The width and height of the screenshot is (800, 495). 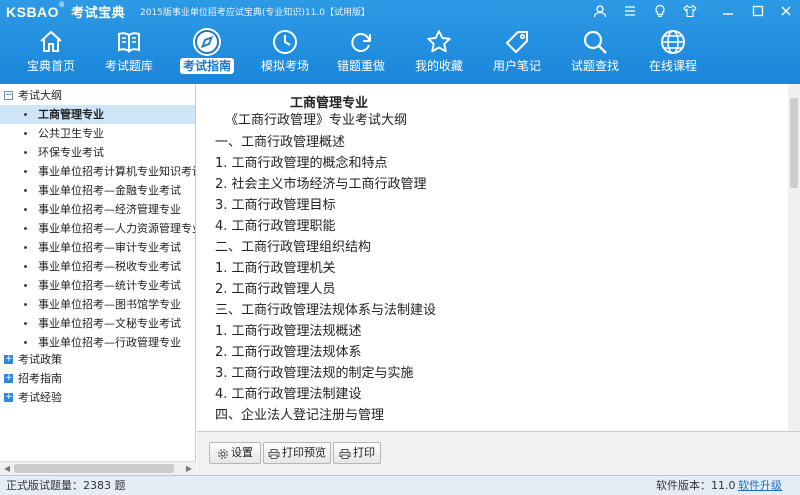 I want to click on document-line: 《工商行政管理》专业考试大纲, so click(x=316, y=120).